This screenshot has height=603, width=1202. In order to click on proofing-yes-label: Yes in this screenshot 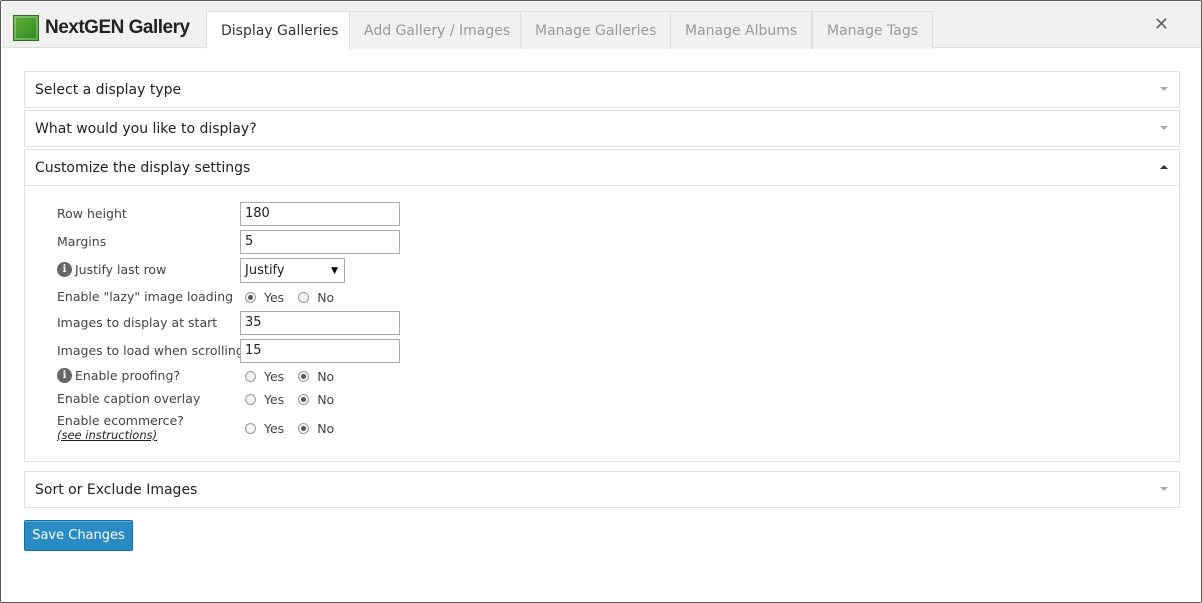, I will do `click(274, 376)`.